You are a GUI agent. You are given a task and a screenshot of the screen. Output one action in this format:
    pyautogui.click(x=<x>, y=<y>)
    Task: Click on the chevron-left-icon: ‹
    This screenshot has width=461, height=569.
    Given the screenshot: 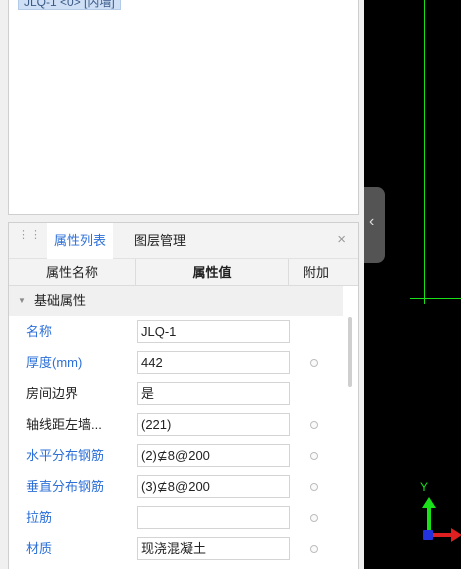 What is the action you would take?
    pyautogui.click(x=372, y=221)
    